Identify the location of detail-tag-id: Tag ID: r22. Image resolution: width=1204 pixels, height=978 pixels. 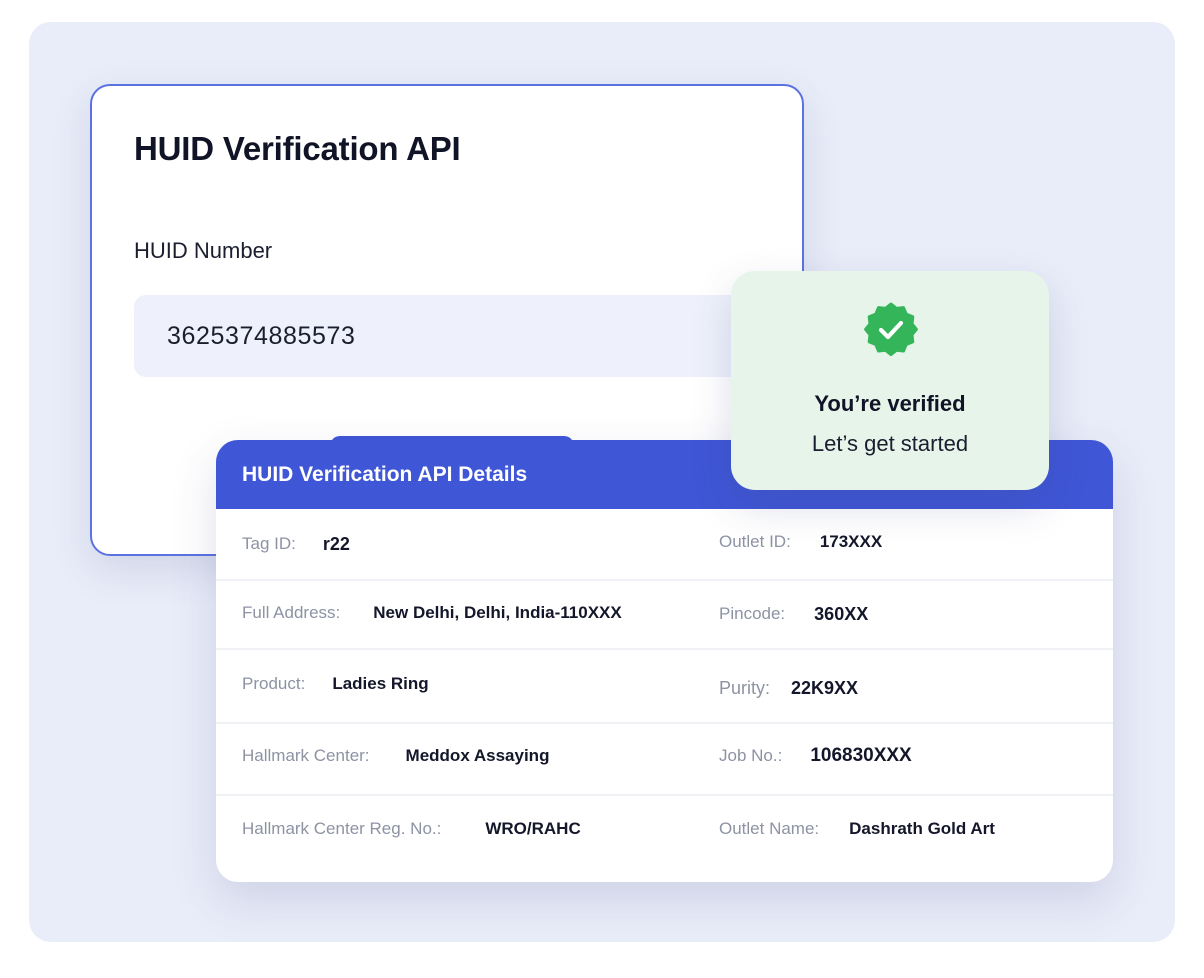
(296, 544).